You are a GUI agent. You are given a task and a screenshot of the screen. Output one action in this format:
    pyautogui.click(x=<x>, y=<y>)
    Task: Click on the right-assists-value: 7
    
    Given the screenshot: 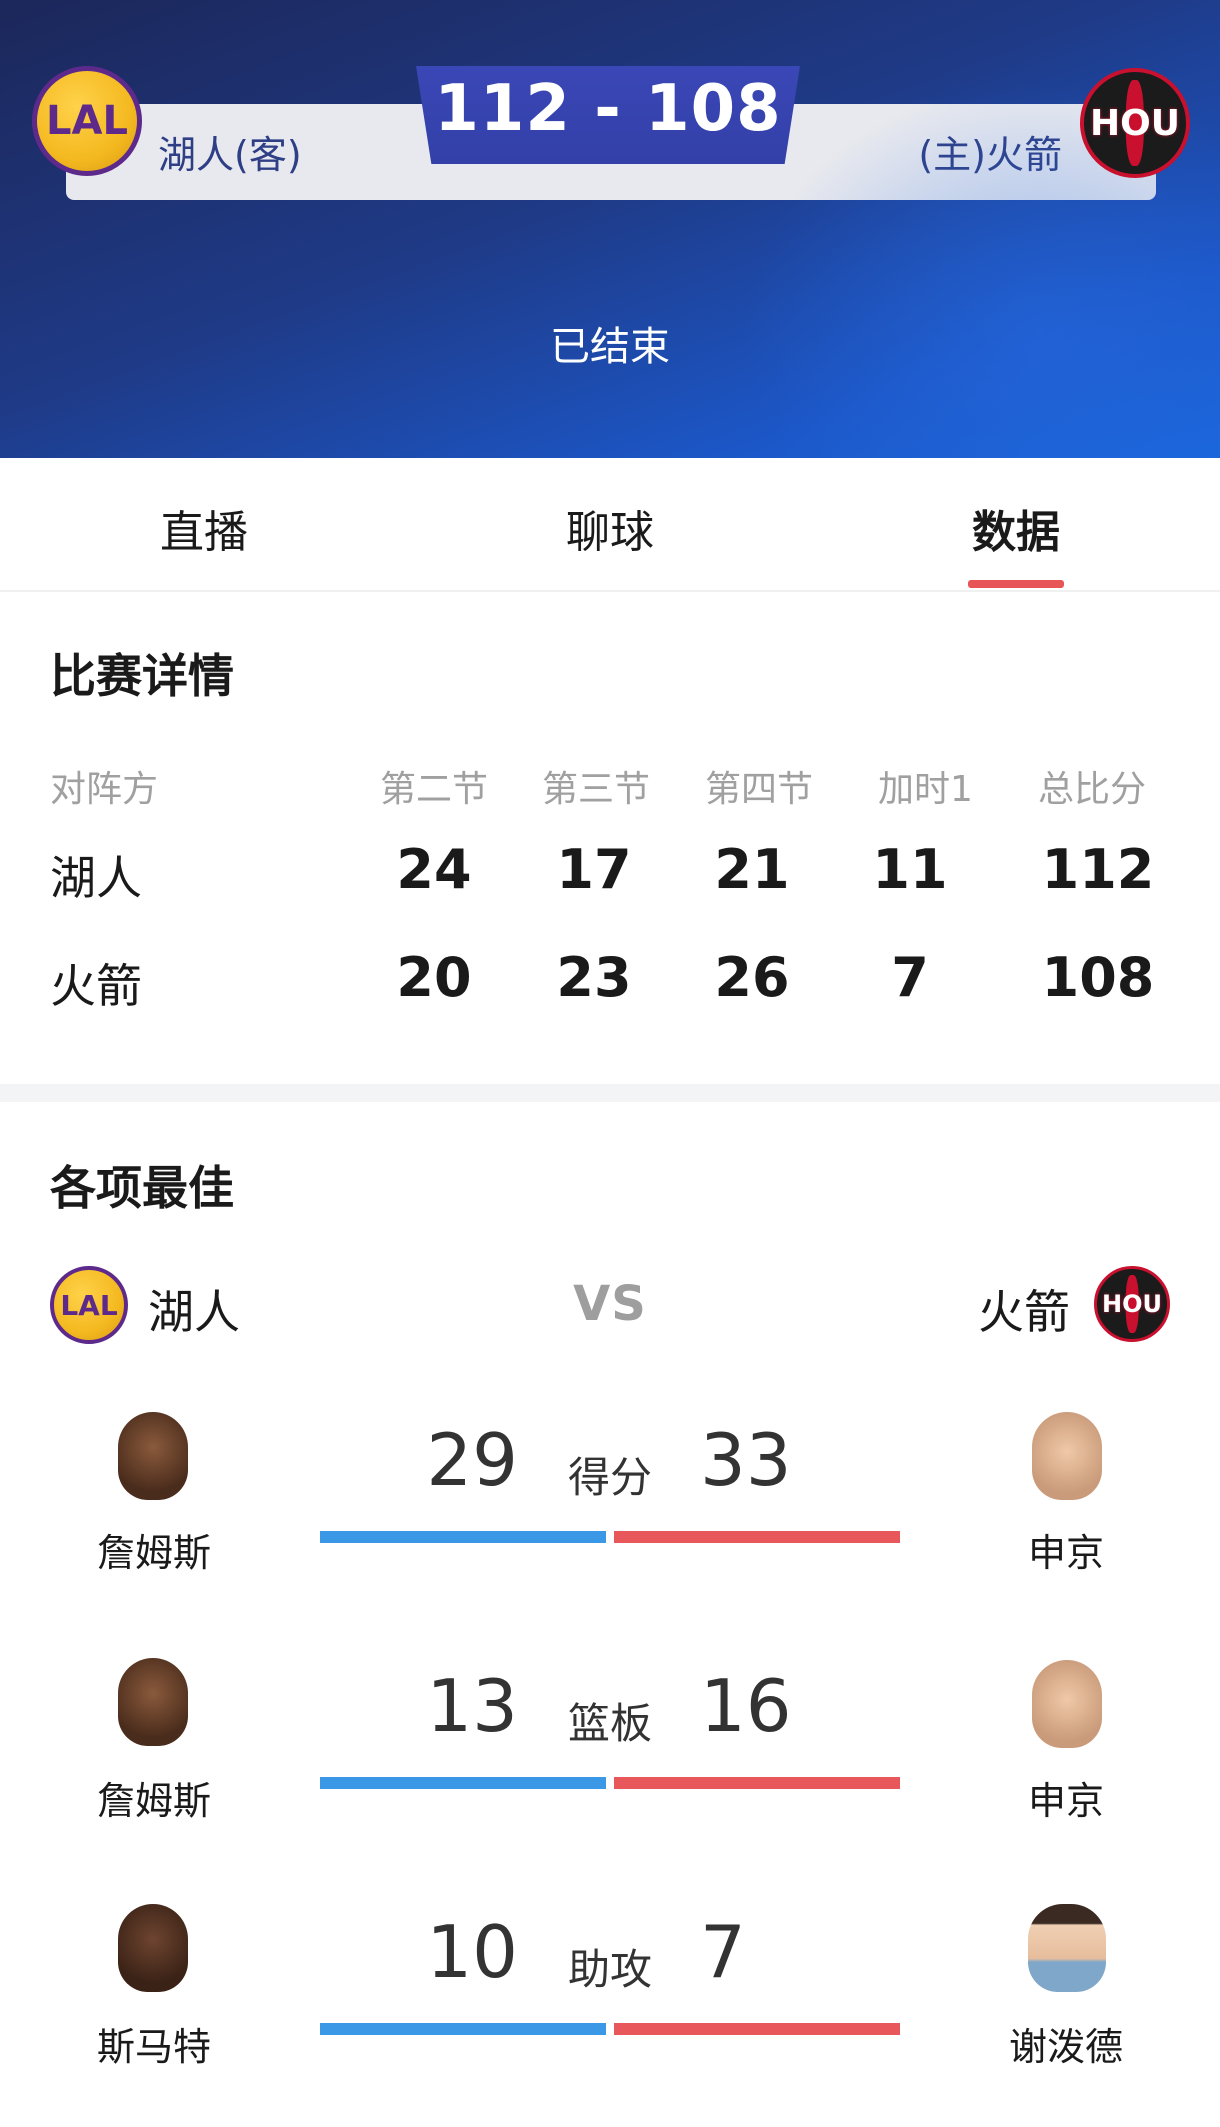 What is the action you would take?
    pyautogui.click(x=723, y=1952)
    